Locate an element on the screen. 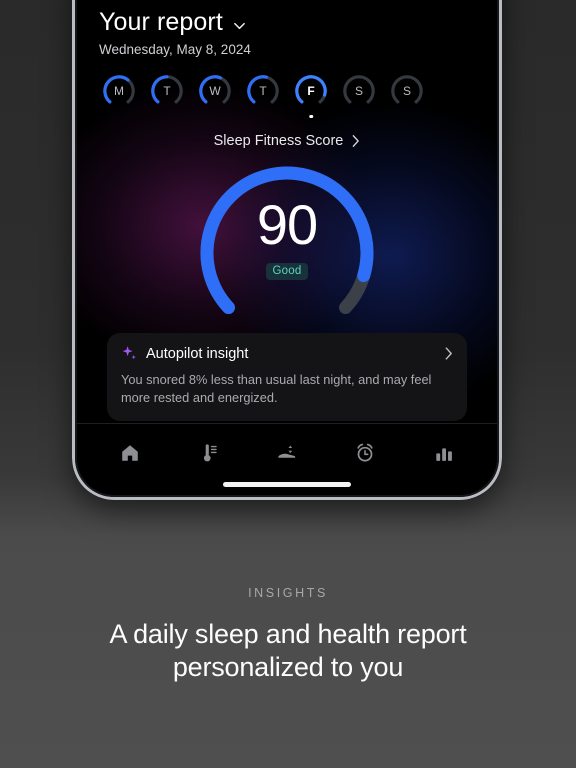  day-letter: W is located at coordinates (215, 91).